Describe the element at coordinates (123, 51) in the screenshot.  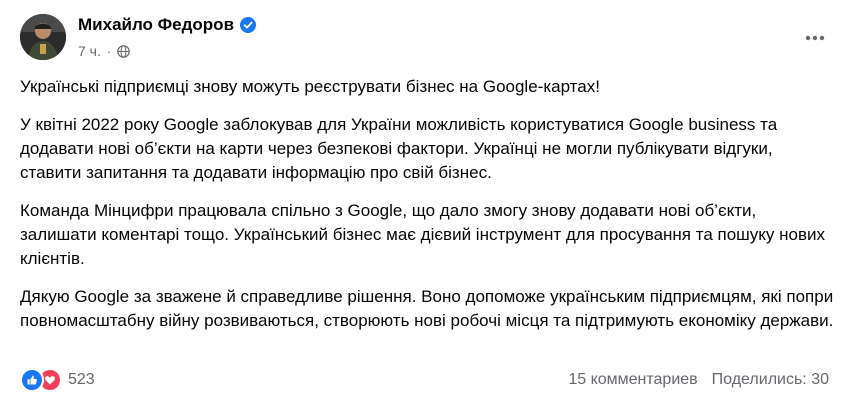
I see `globe-icon` at that location.